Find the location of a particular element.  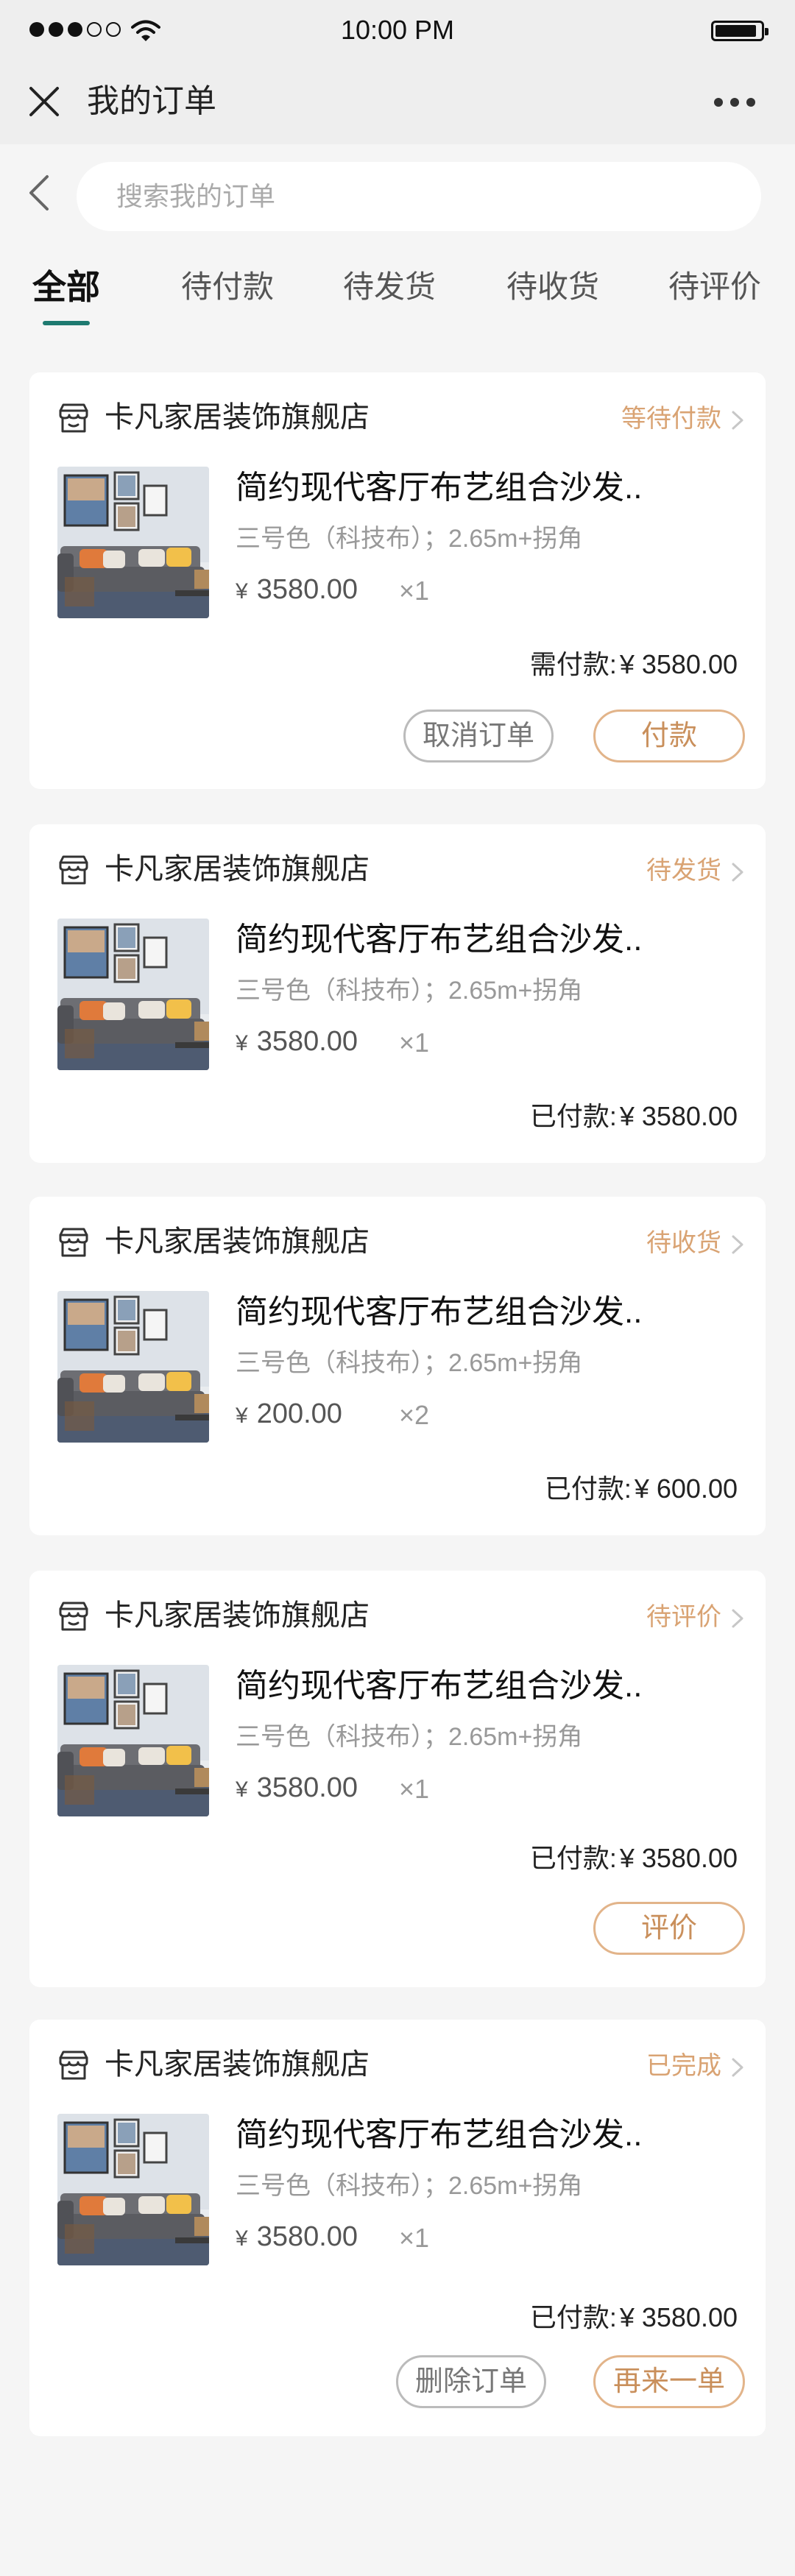

search-input is located at coordinates (419, 196).